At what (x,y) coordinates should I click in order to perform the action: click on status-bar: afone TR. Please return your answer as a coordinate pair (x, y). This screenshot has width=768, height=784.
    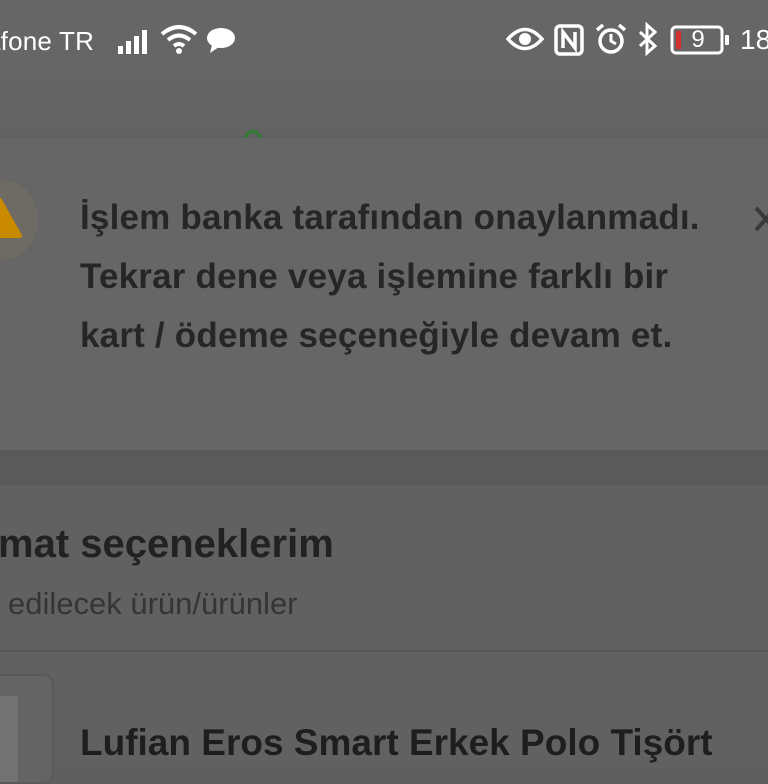
    Looking at the image, I should click on (384, 40).